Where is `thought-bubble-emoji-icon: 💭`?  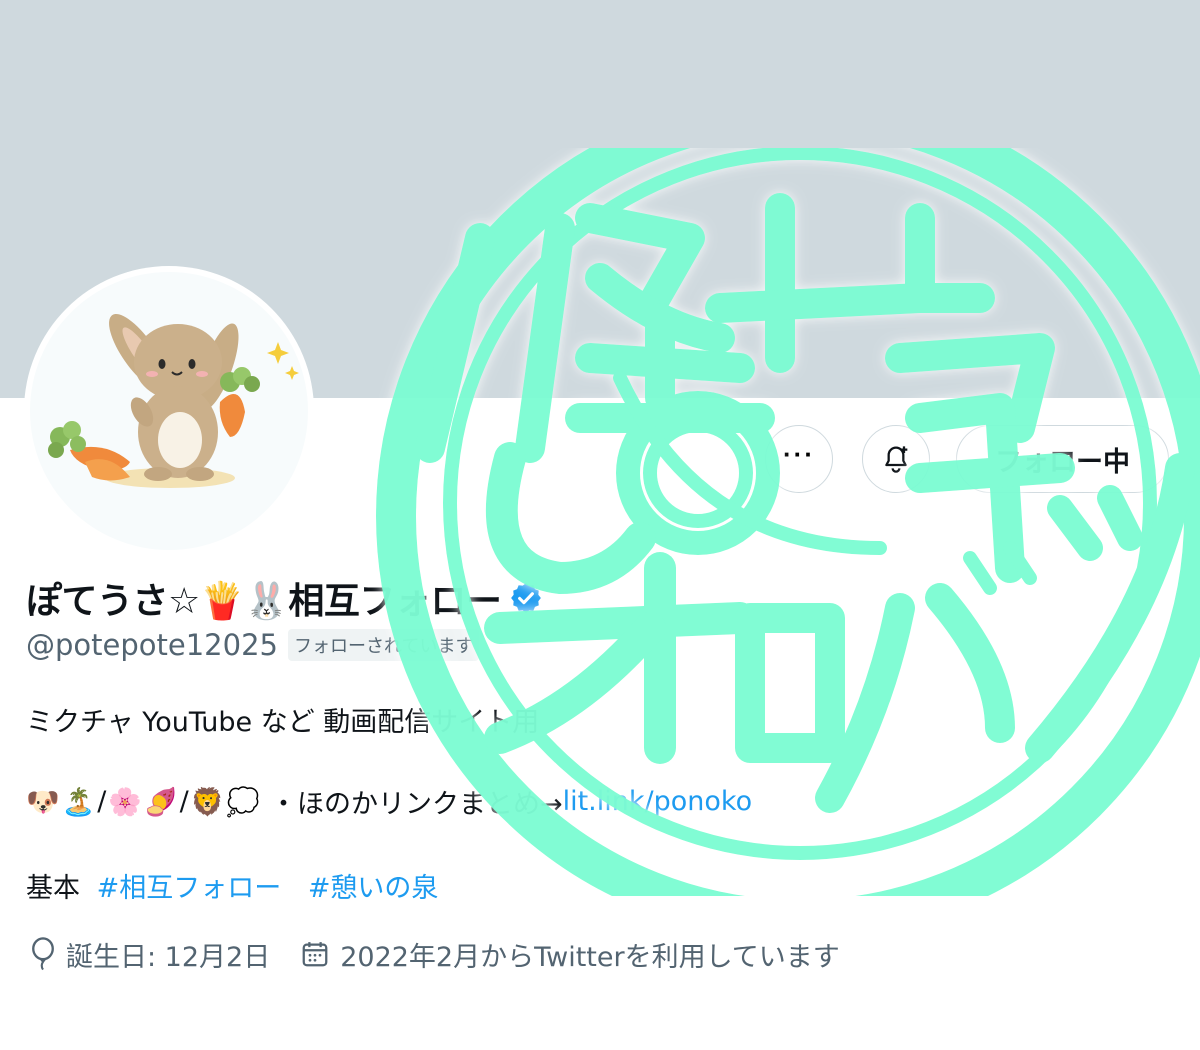
thought-bubble-emoji-icon: 💭 is located at coordinates (243, 802).